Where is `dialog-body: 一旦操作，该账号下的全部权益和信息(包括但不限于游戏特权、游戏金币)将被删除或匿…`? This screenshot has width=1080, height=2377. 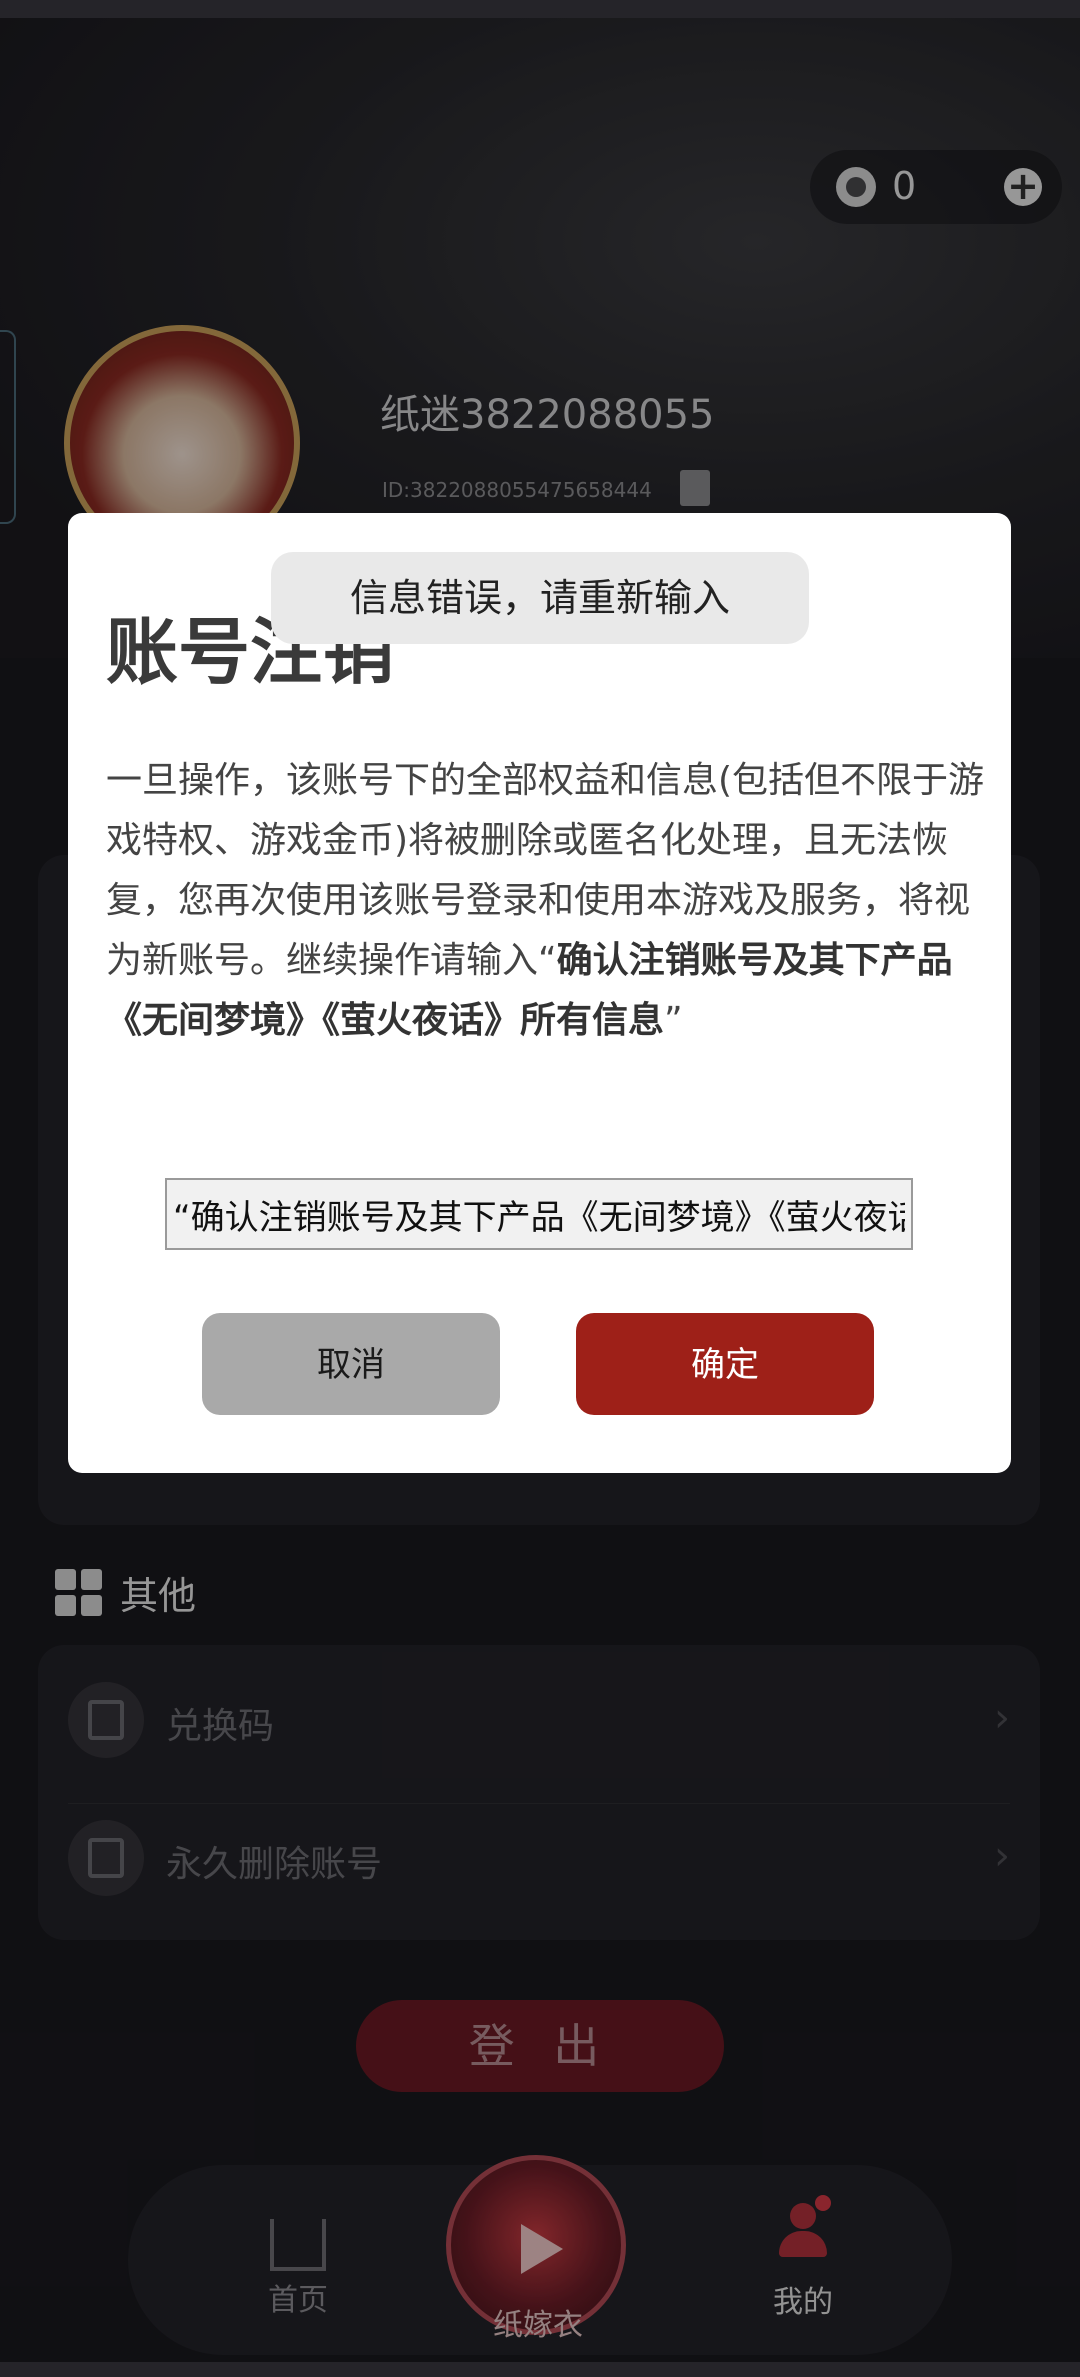 dialog-body: 一旦操作，该账号下的全部权益和信息(包括但不限于游戏特权、游戏金币)将被删除或匿… is located at coordinates (546, 901).